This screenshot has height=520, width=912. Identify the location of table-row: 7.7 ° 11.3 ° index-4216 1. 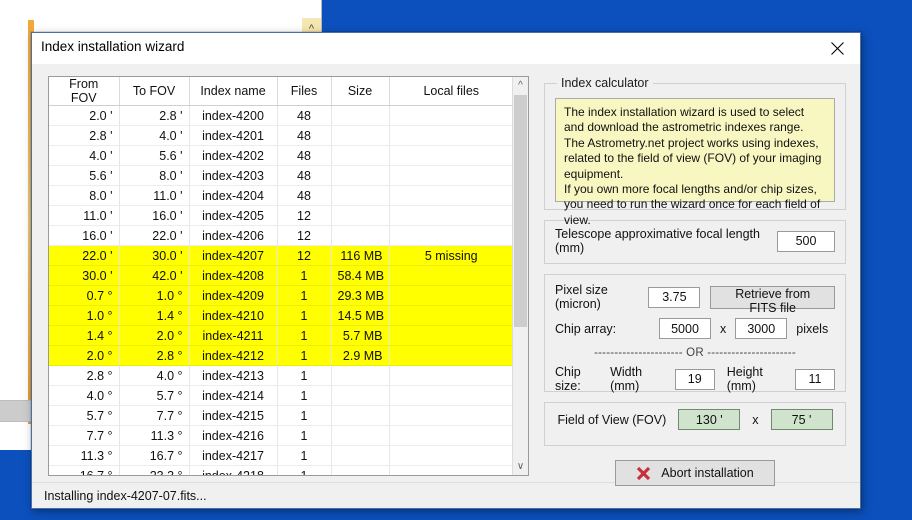
(280, 435).